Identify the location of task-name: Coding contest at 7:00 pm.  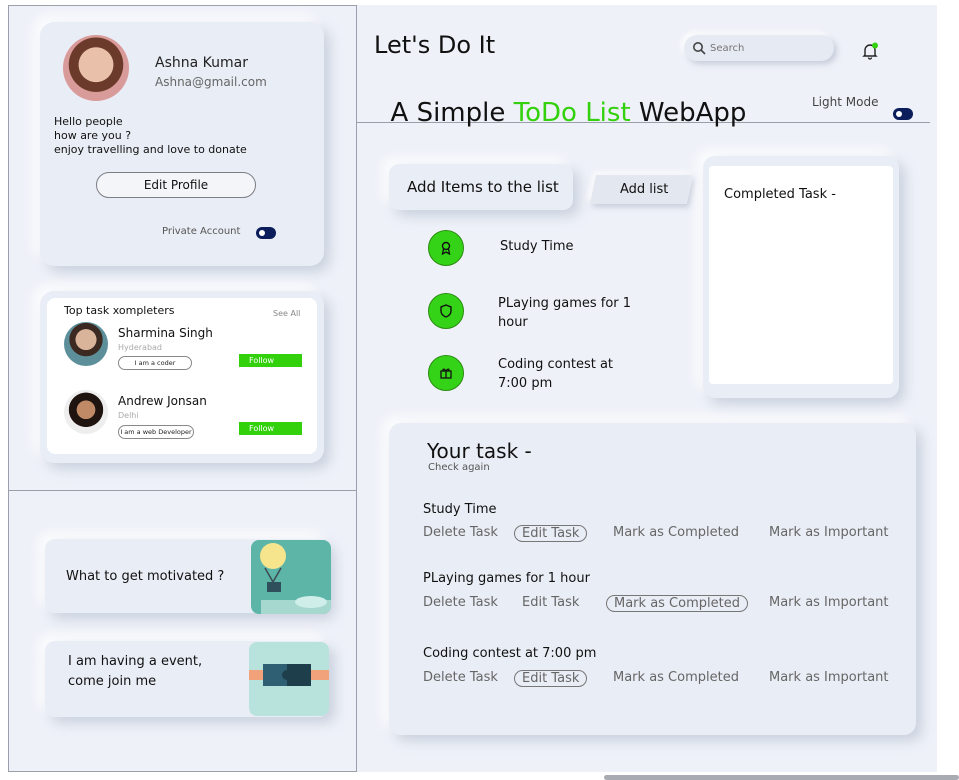
(510, 653).